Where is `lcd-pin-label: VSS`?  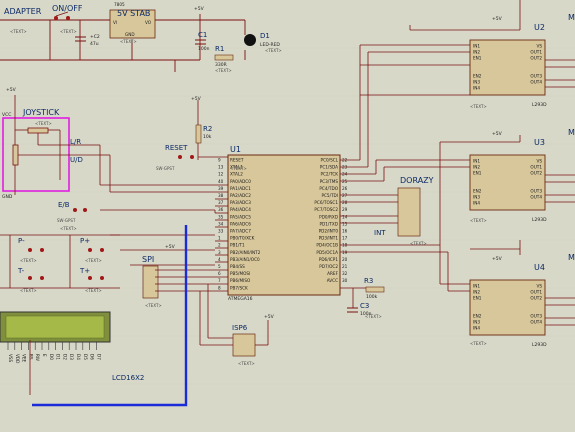
lcd-pin-label: VSS is located at coordinates (10, 358).